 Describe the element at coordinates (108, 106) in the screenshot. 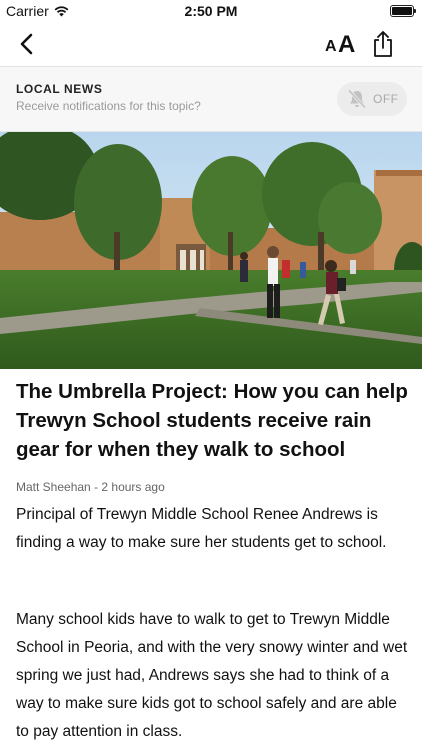

I see `topic-notification-prompt: Receive notifications for this topic?` at that location.